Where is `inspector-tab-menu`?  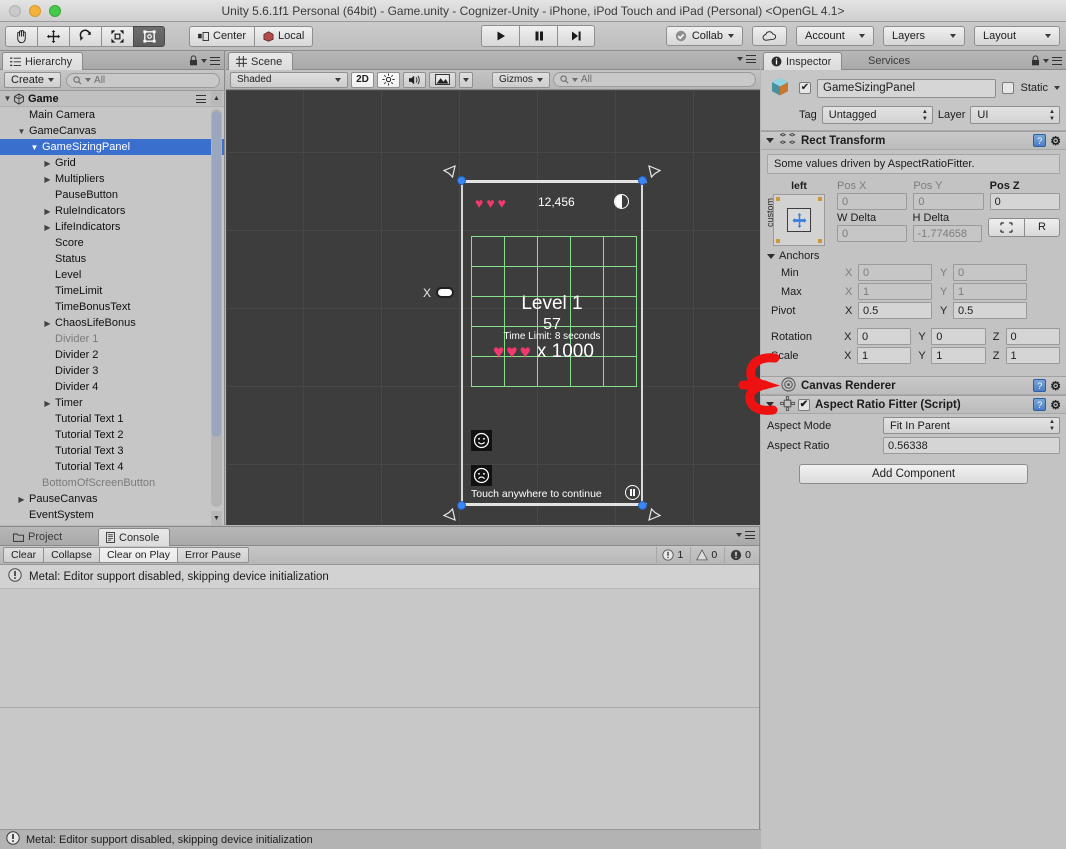 inspector-tab-menu is located at coordinates (1046, 60).